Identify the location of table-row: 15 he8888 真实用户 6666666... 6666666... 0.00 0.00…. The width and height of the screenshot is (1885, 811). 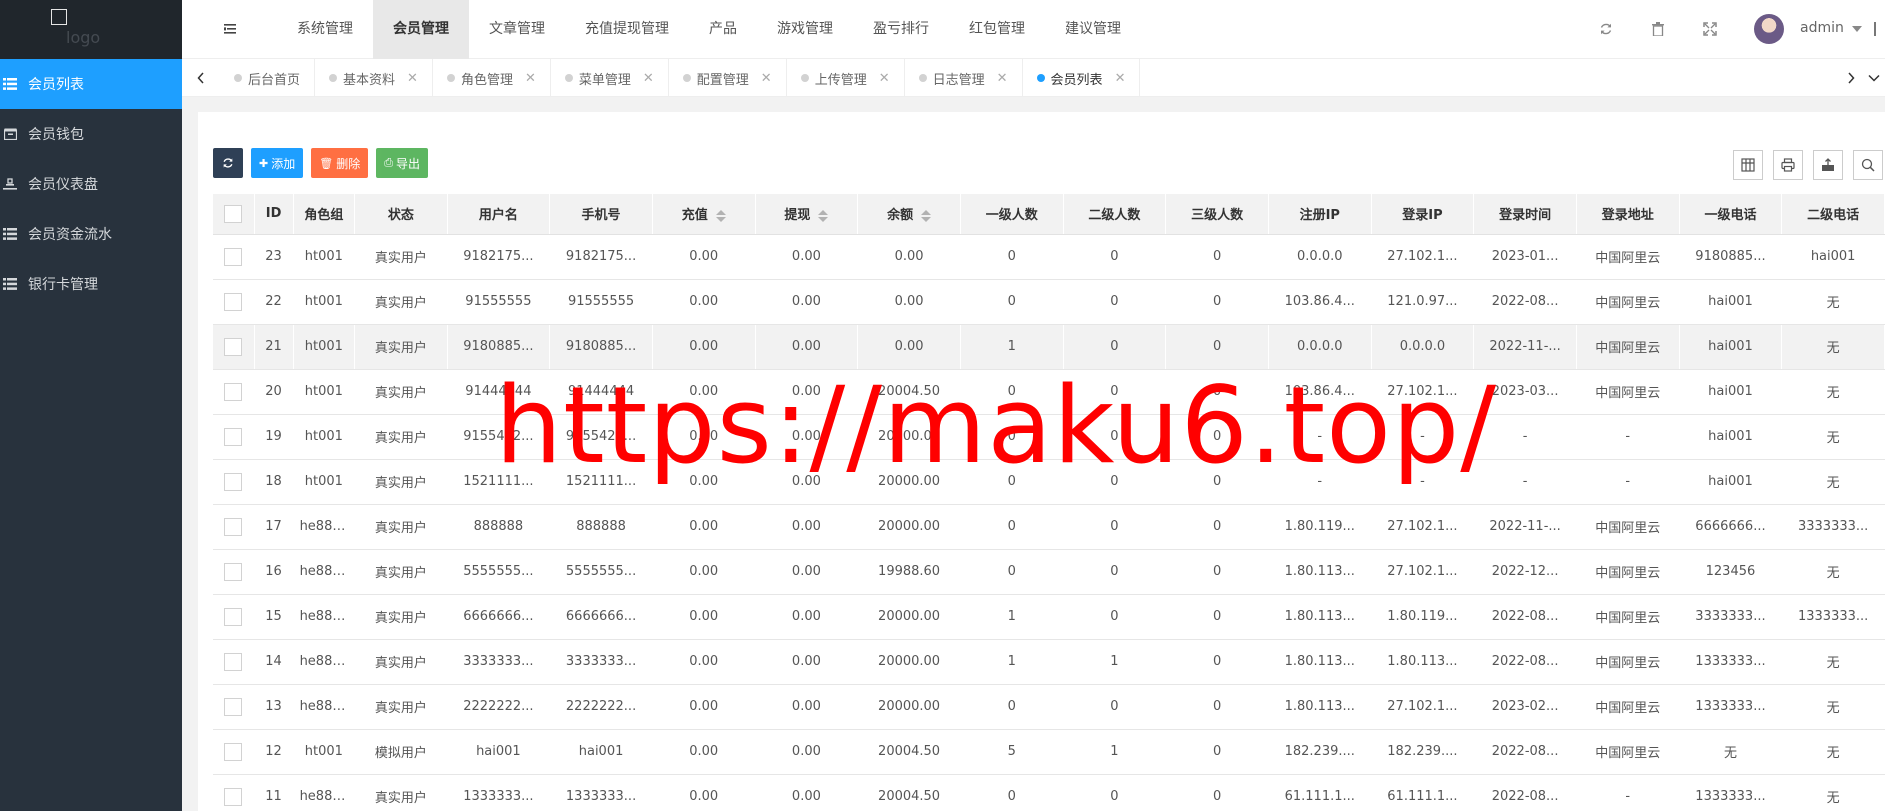
(1049, 617).